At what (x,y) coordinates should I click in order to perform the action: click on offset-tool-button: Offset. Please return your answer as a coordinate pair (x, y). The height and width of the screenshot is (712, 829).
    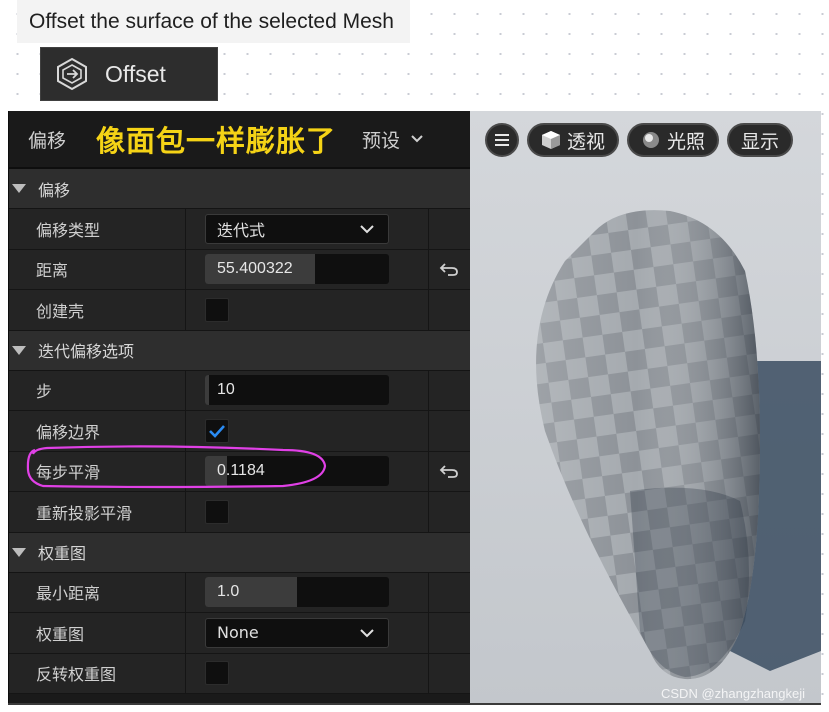
    Looking at the image, I should click on (129, 74).